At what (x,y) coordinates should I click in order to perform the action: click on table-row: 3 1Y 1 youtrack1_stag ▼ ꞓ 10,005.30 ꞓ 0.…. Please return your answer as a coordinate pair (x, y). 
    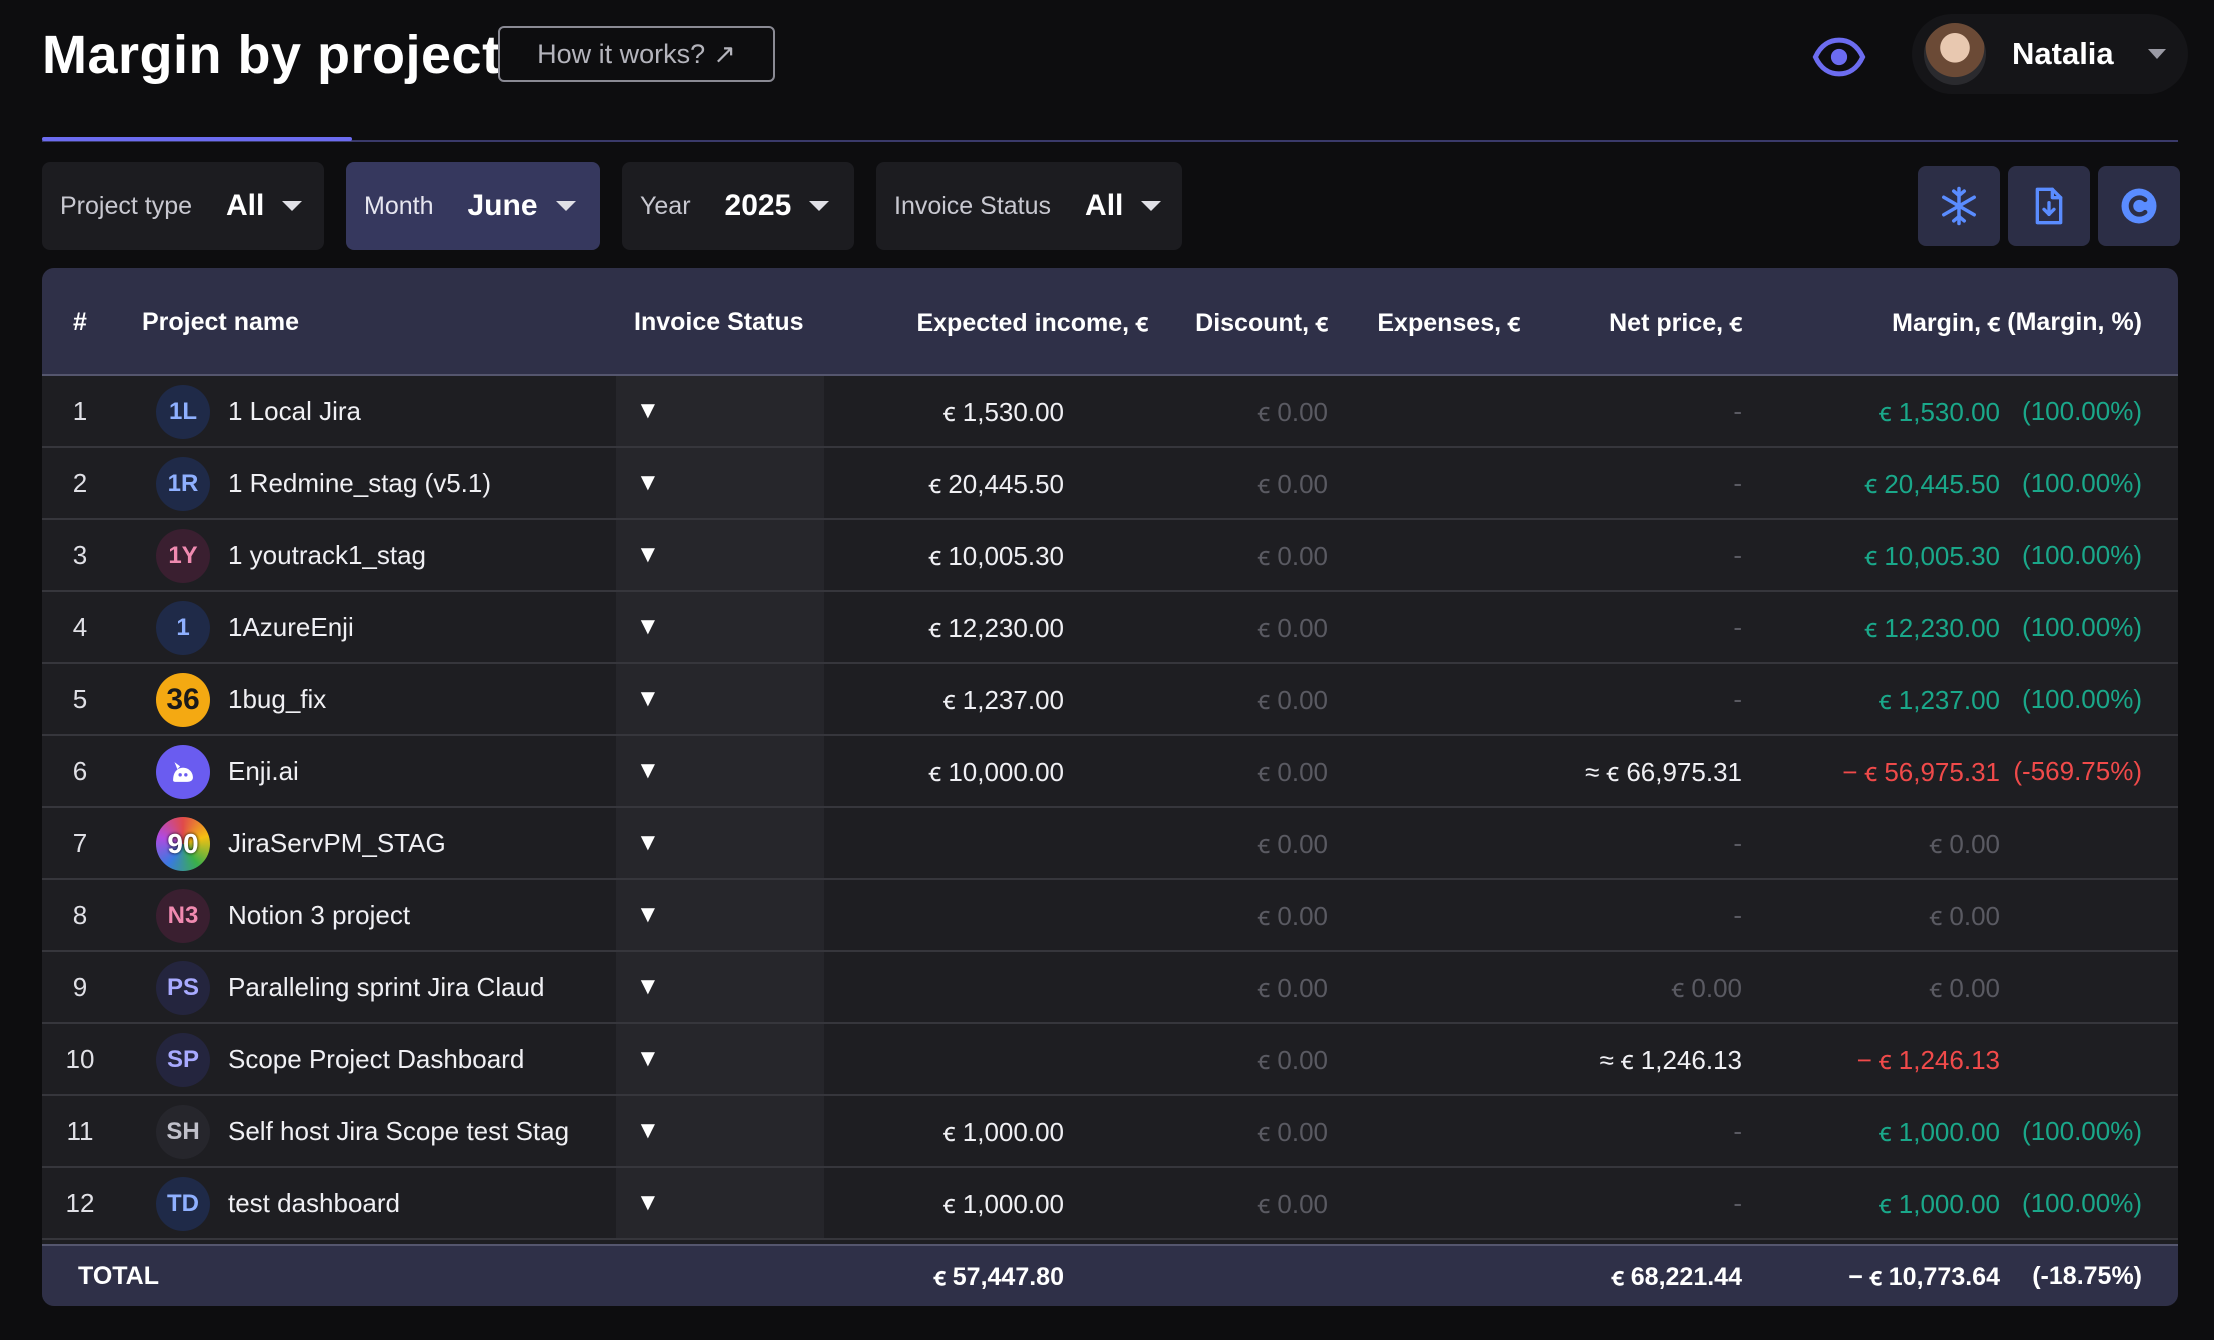
    Looking at the image, I should click on (1110, 556).